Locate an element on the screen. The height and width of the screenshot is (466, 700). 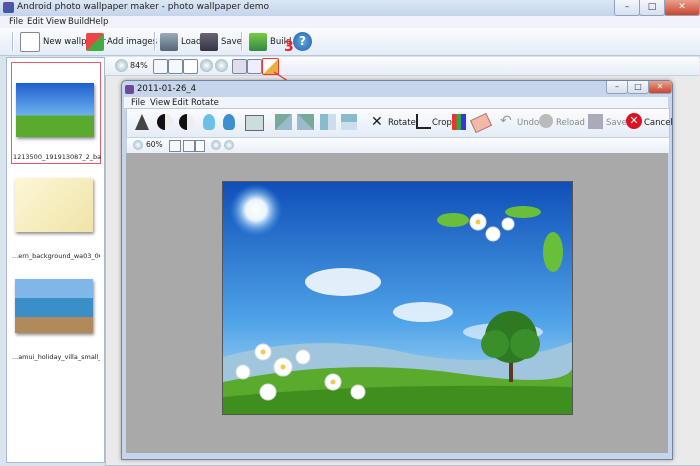
zoom-in-icon is located at coordinates (206, 65).